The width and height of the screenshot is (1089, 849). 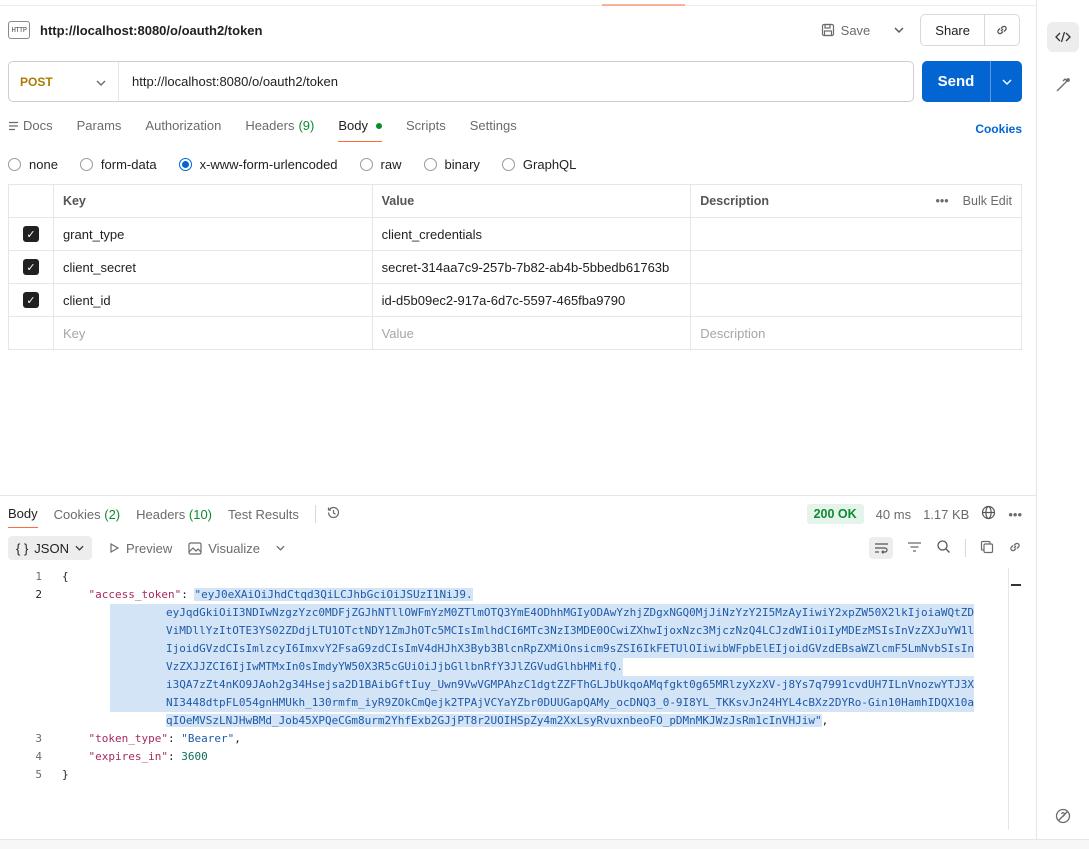 I want to click on column-header-value: Value, so click(x=531, y=201).